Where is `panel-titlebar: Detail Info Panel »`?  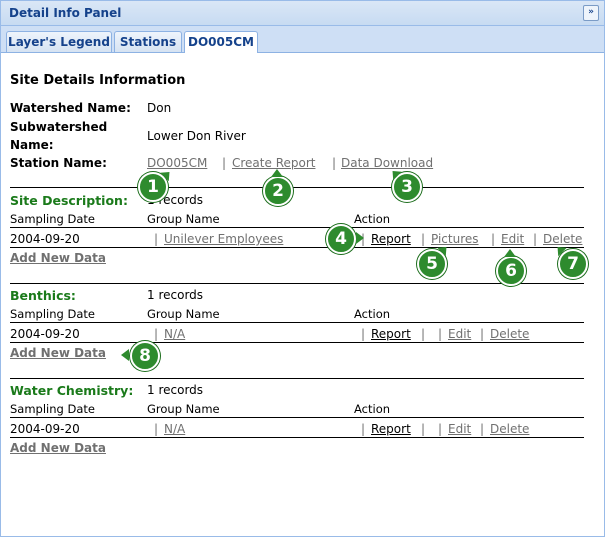 panel-titlebar: Detail Info Panel » is located at coordinates (302, 13).